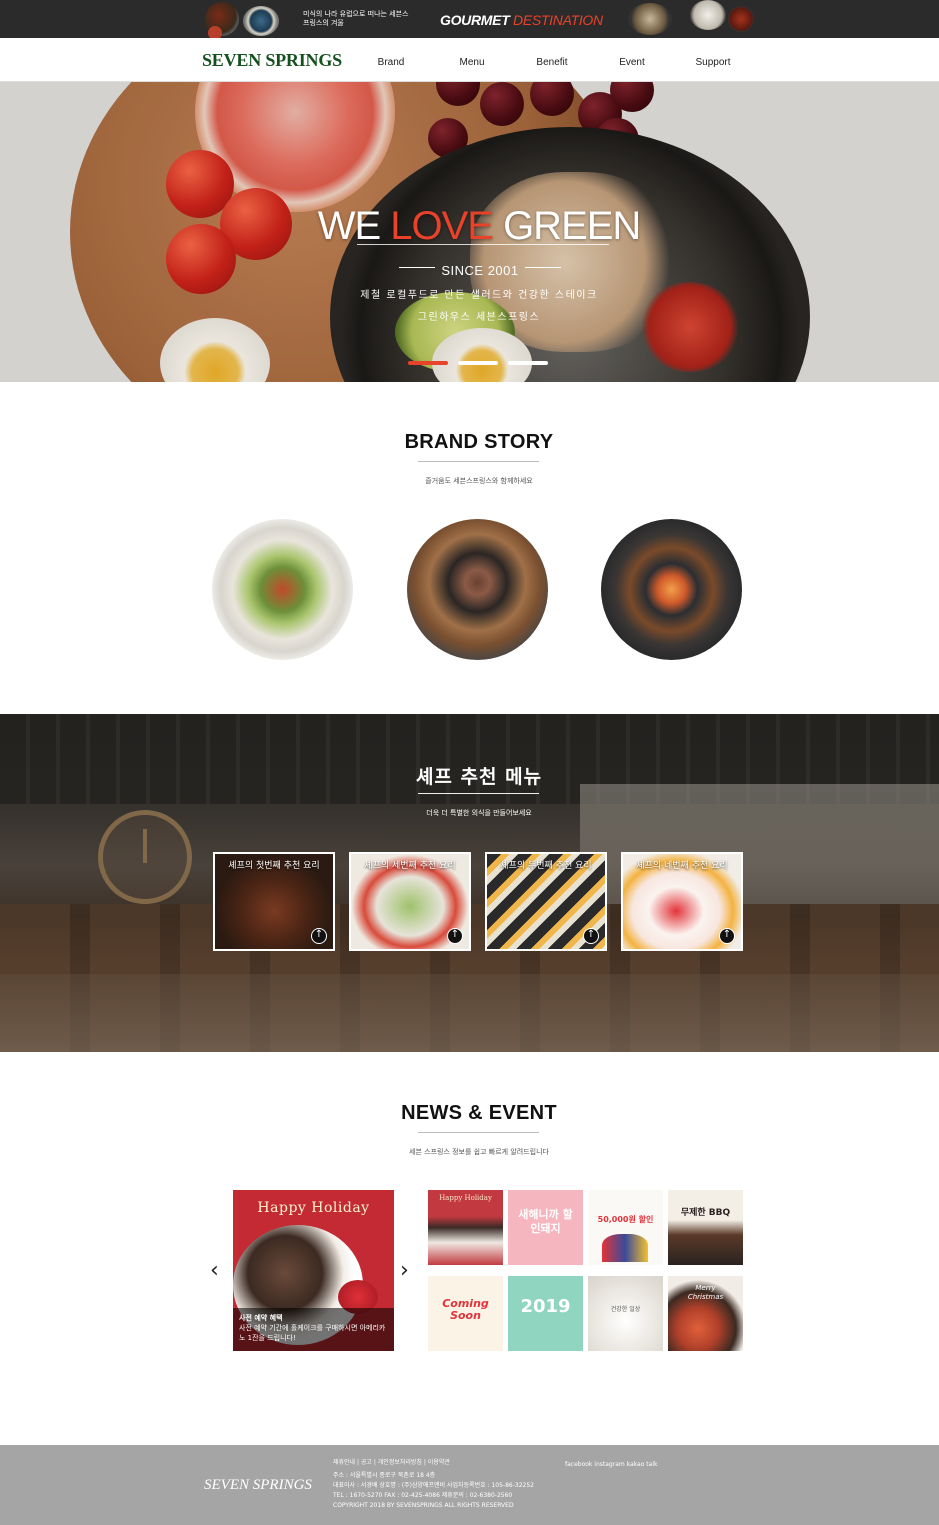 The width and height of the screenshot is (939, 1525). What do you see at coordinates (272, 60) in the screenshot?
I see `site-logo: SEVEN SPRINGS` at bounding box center [272, 60].